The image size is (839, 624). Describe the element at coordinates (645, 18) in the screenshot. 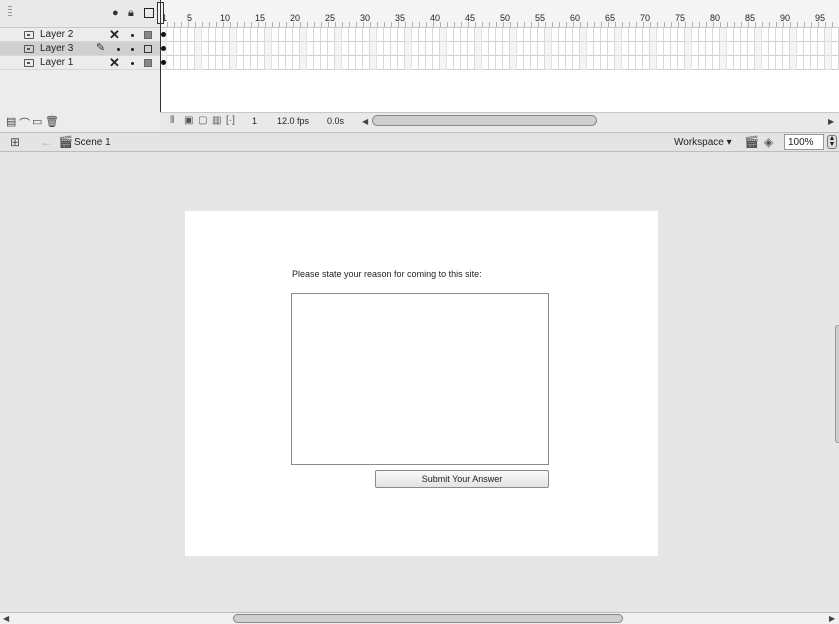

I see `ruler-number: 70` at that location.